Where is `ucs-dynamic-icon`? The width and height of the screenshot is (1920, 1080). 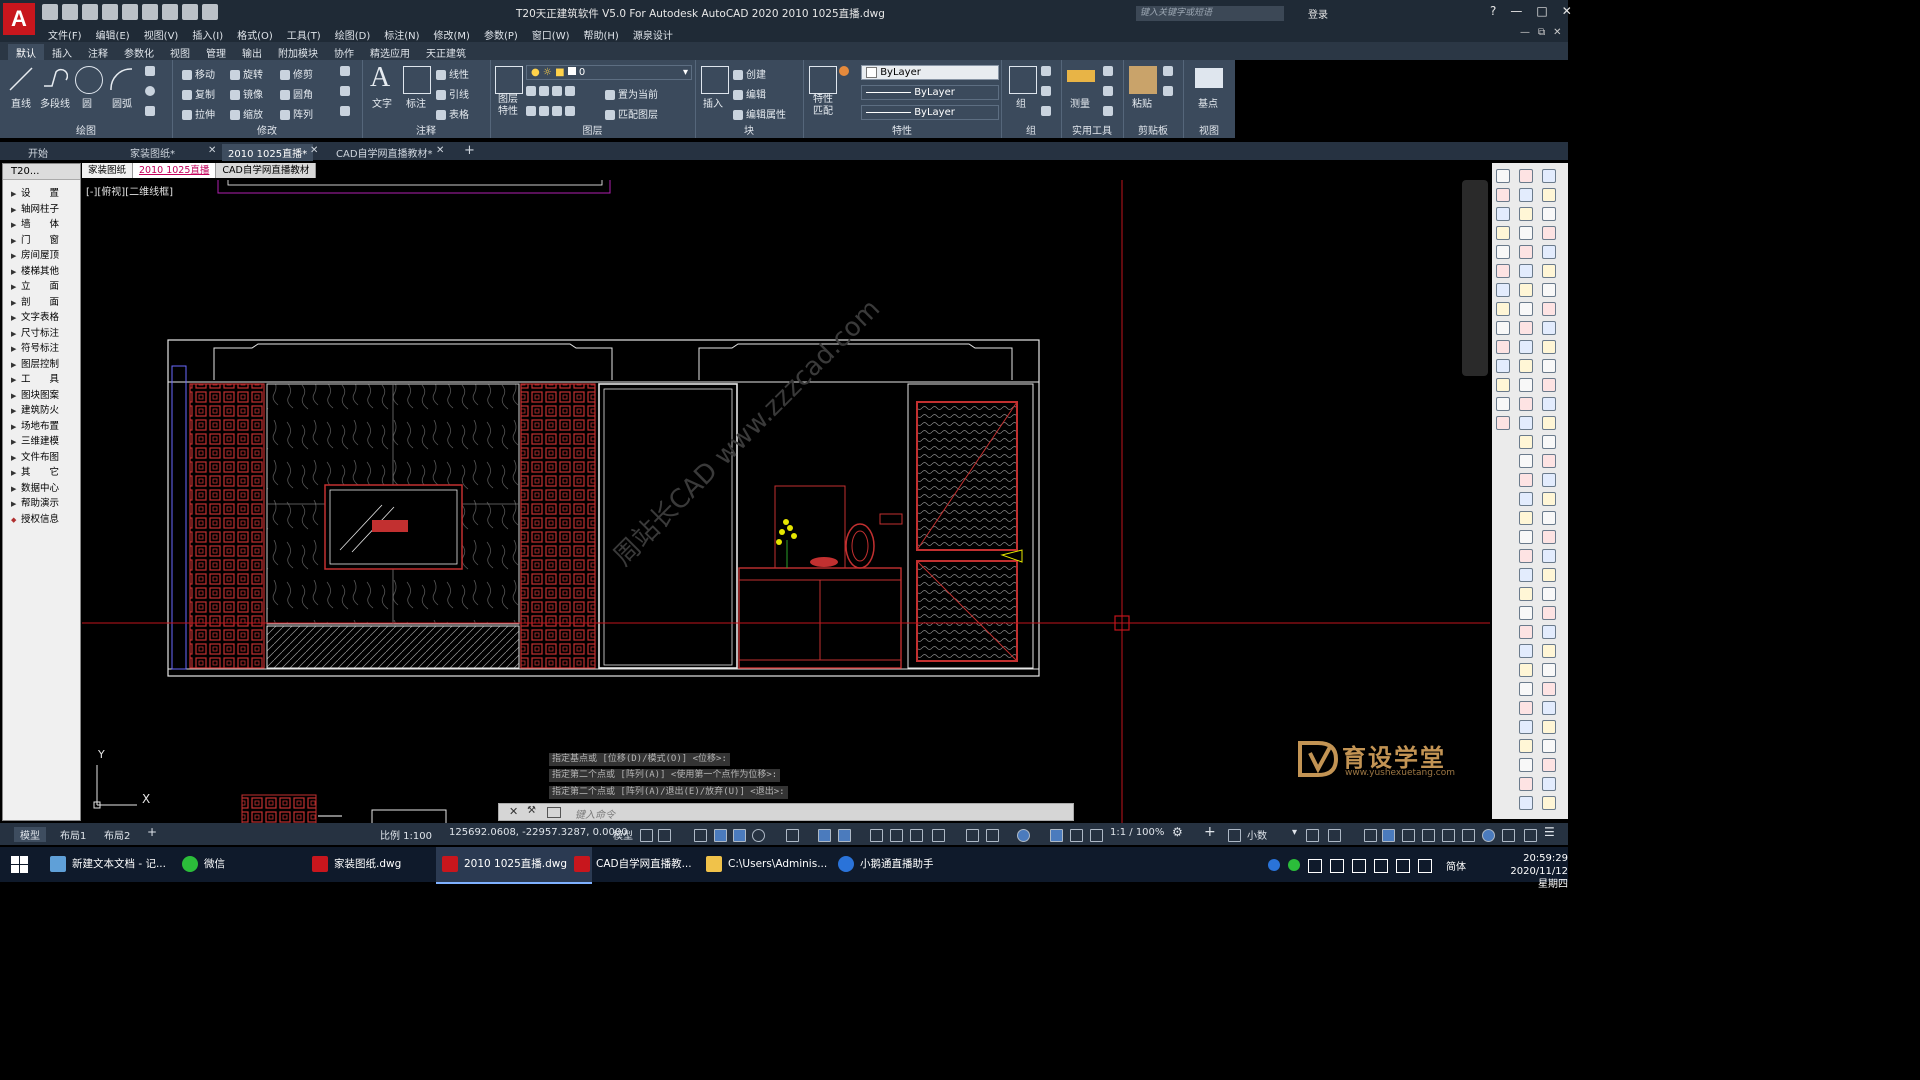 ucs-dynamic-icon is located at coordinates (972, 835).